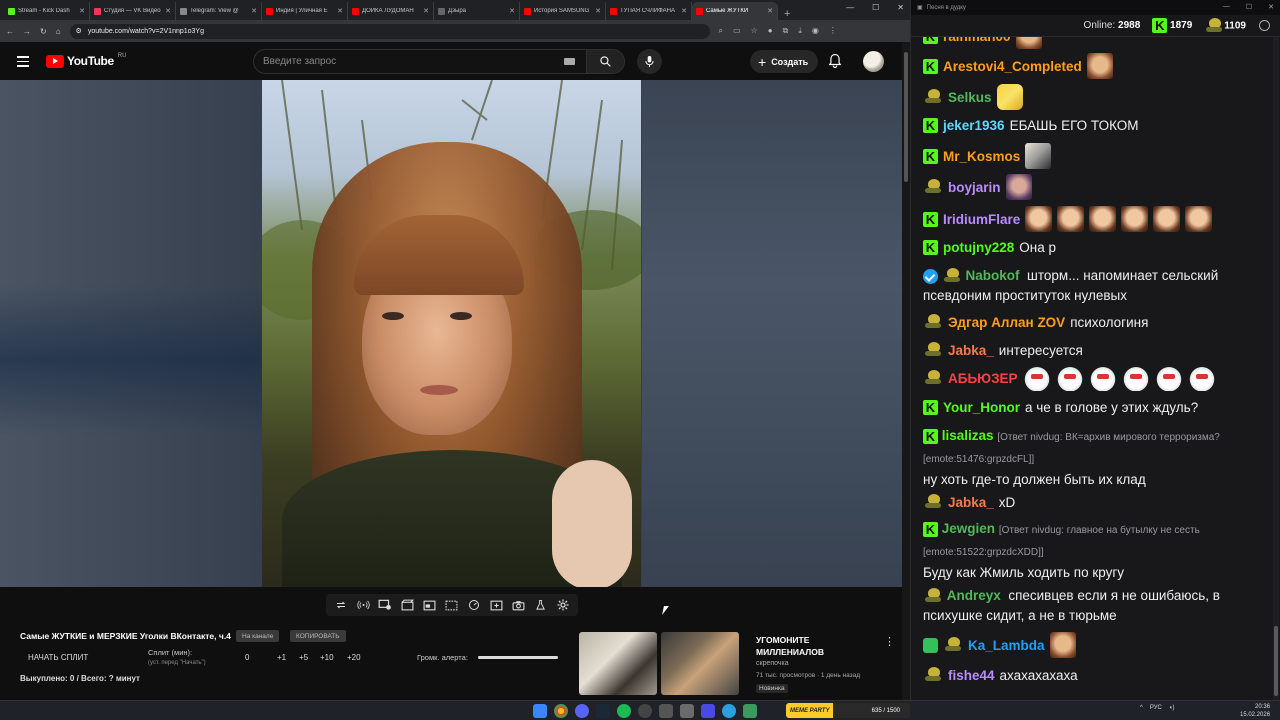  Describe the element at coordinates (786, 31) in the screenshot. I see `puzzle-icon: ⧉` at that location.